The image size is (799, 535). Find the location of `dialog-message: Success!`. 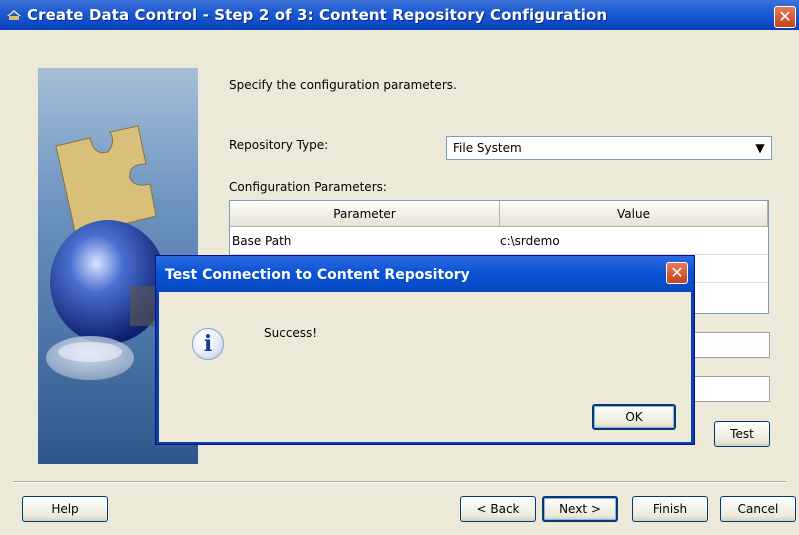

dialog-message: Success! is located at coordinates (291, 333).